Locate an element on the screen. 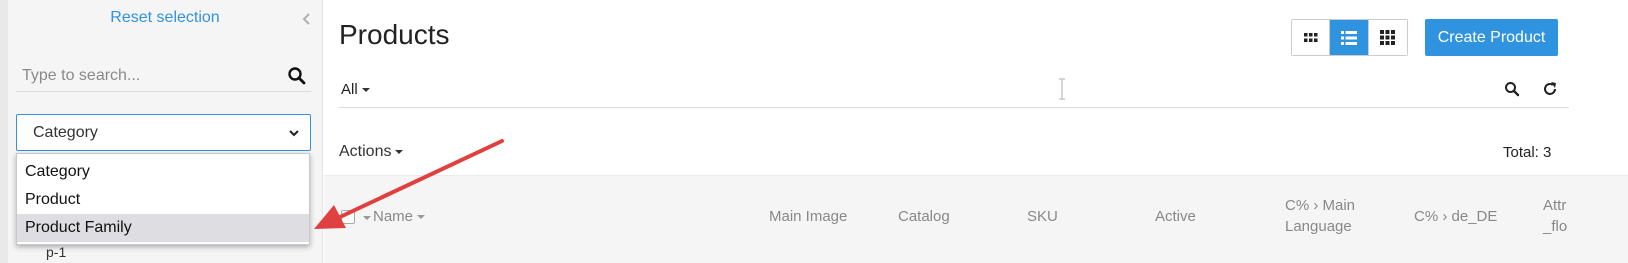 Image resolution: width=1628 pixels, height=263 pixels. large-grid-view-button is located at coordinates (1388, 37).